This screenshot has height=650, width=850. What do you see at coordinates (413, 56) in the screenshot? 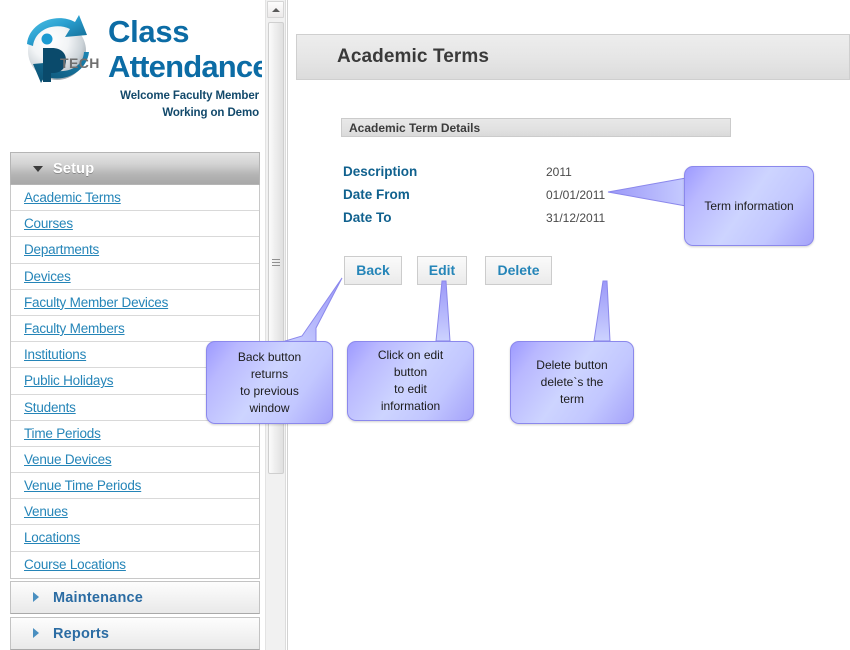
I see `page-title: Academic Terms` at bounding box center [413, 56].